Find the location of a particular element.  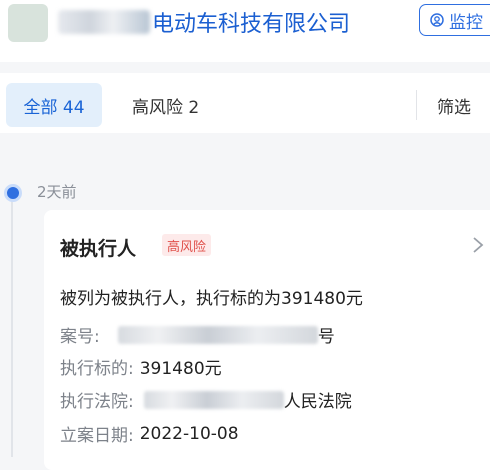

filter-button: 筛选 is located at coordinates (454, 105).